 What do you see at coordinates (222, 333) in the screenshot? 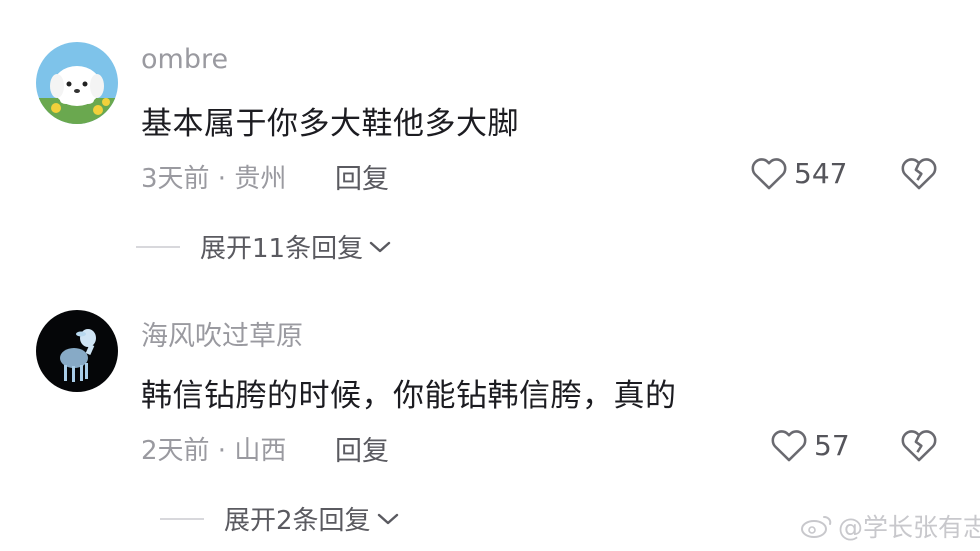
I see `username: 海风吹过草原` at bounding box center [222, 333].